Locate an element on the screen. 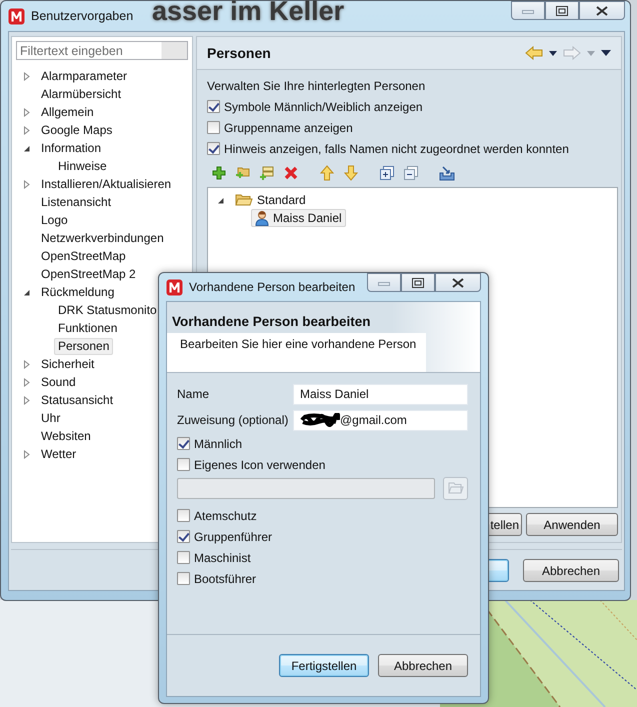  nav-item: Funktionen is located at coordinates (88, 328).